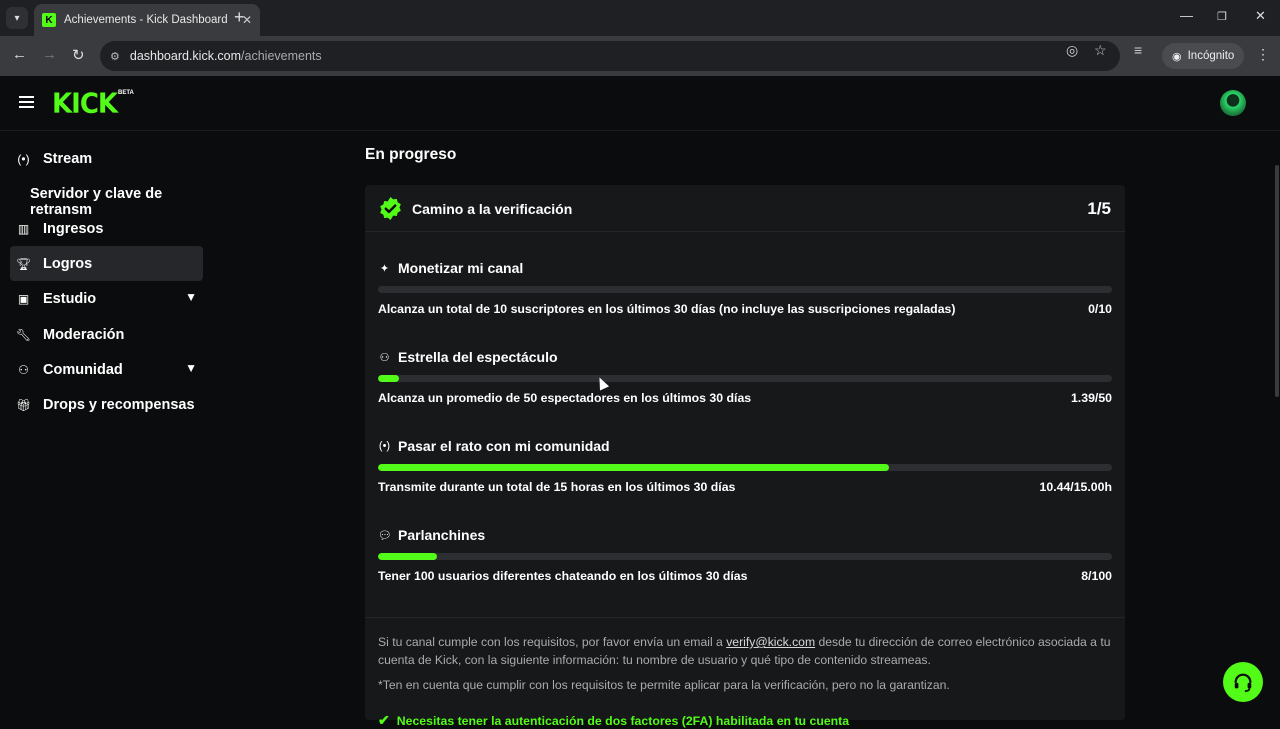  What do you see at coordinates (19, 54) in the screenshot?
I see `back-arrow-icon: ←` at bounding box center [19, 54].